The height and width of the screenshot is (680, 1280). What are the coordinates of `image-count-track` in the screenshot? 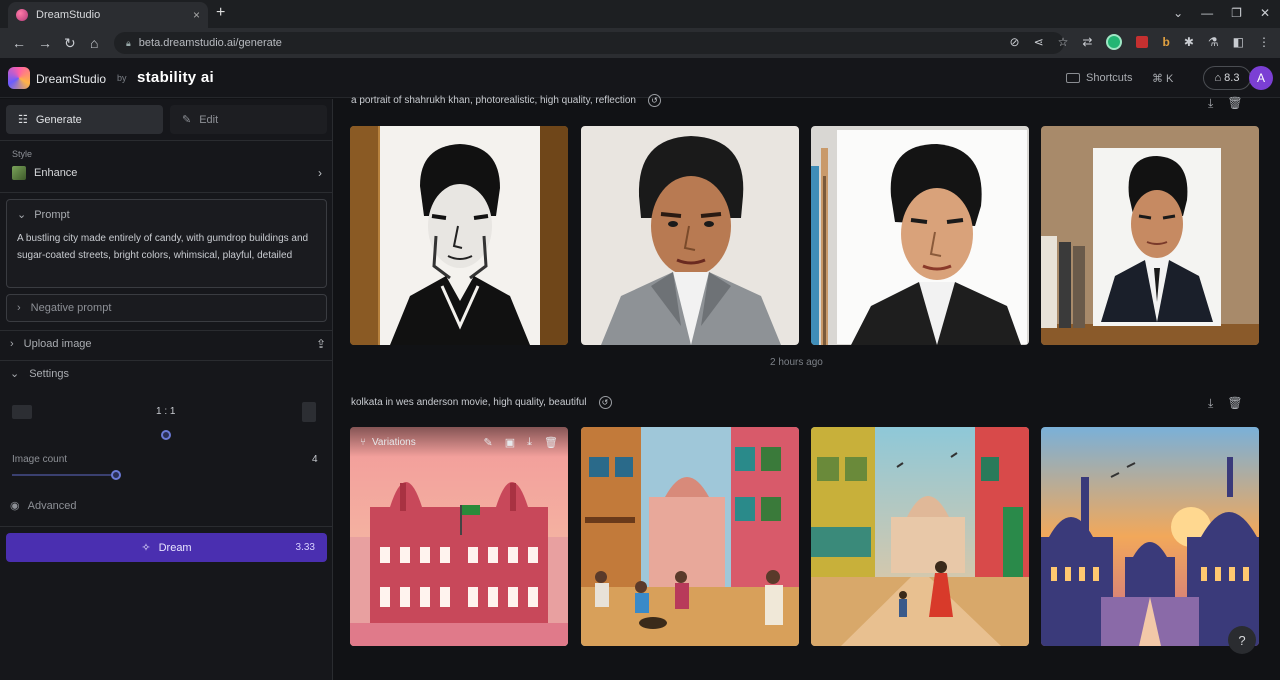 It's located at (64, 475).